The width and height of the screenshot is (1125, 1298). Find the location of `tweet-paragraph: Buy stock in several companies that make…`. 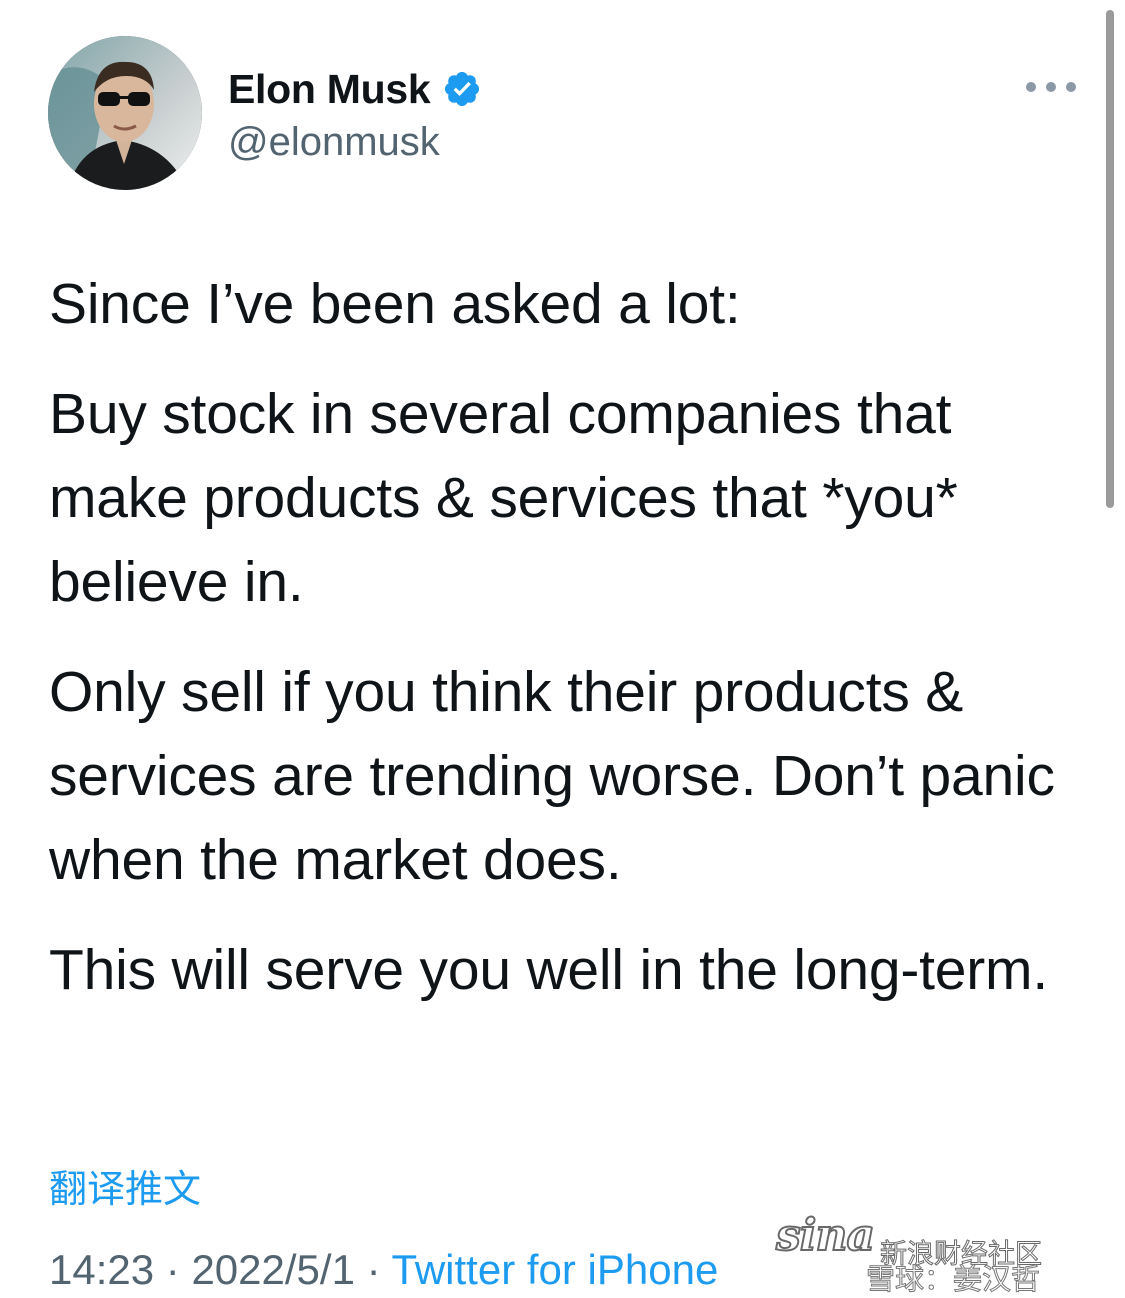

tweet-paragraph: Buy stock in several companies that make… is located at coordinates (503, 498).